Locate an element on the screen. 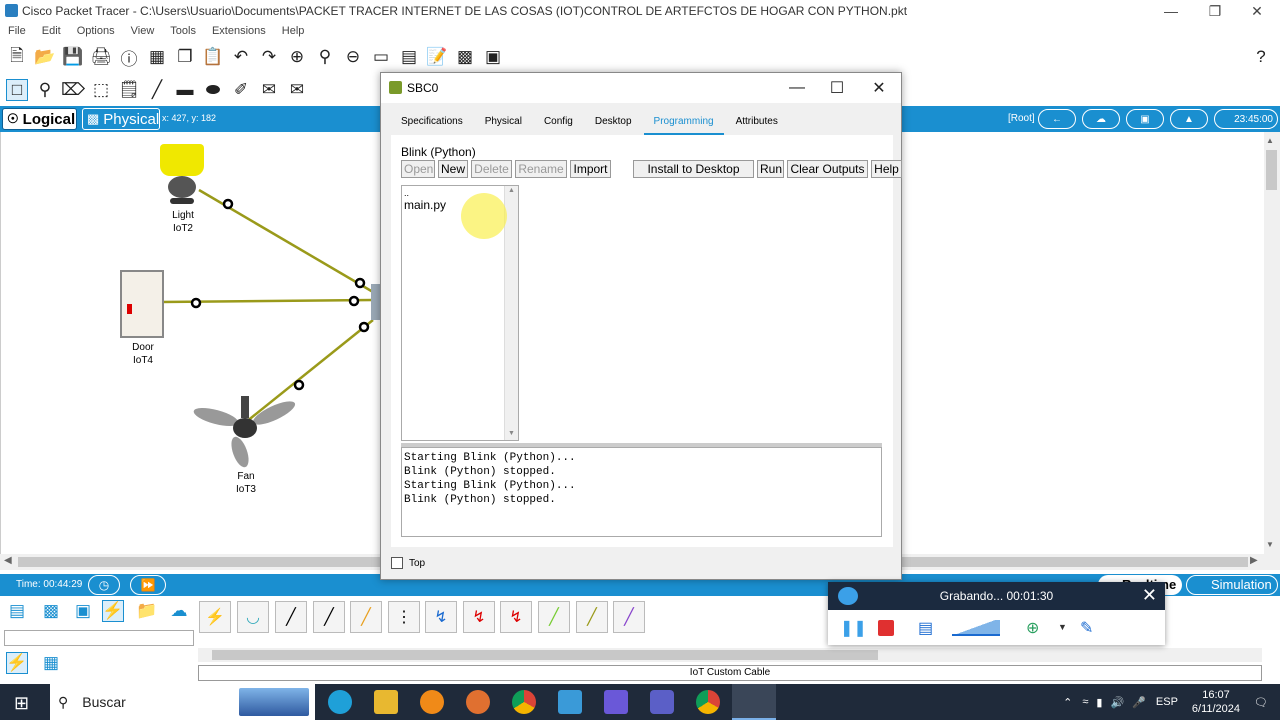 This screenshot has width=1280, height=720. battery-icon: ▮ is located at coordinates (1099, 702).